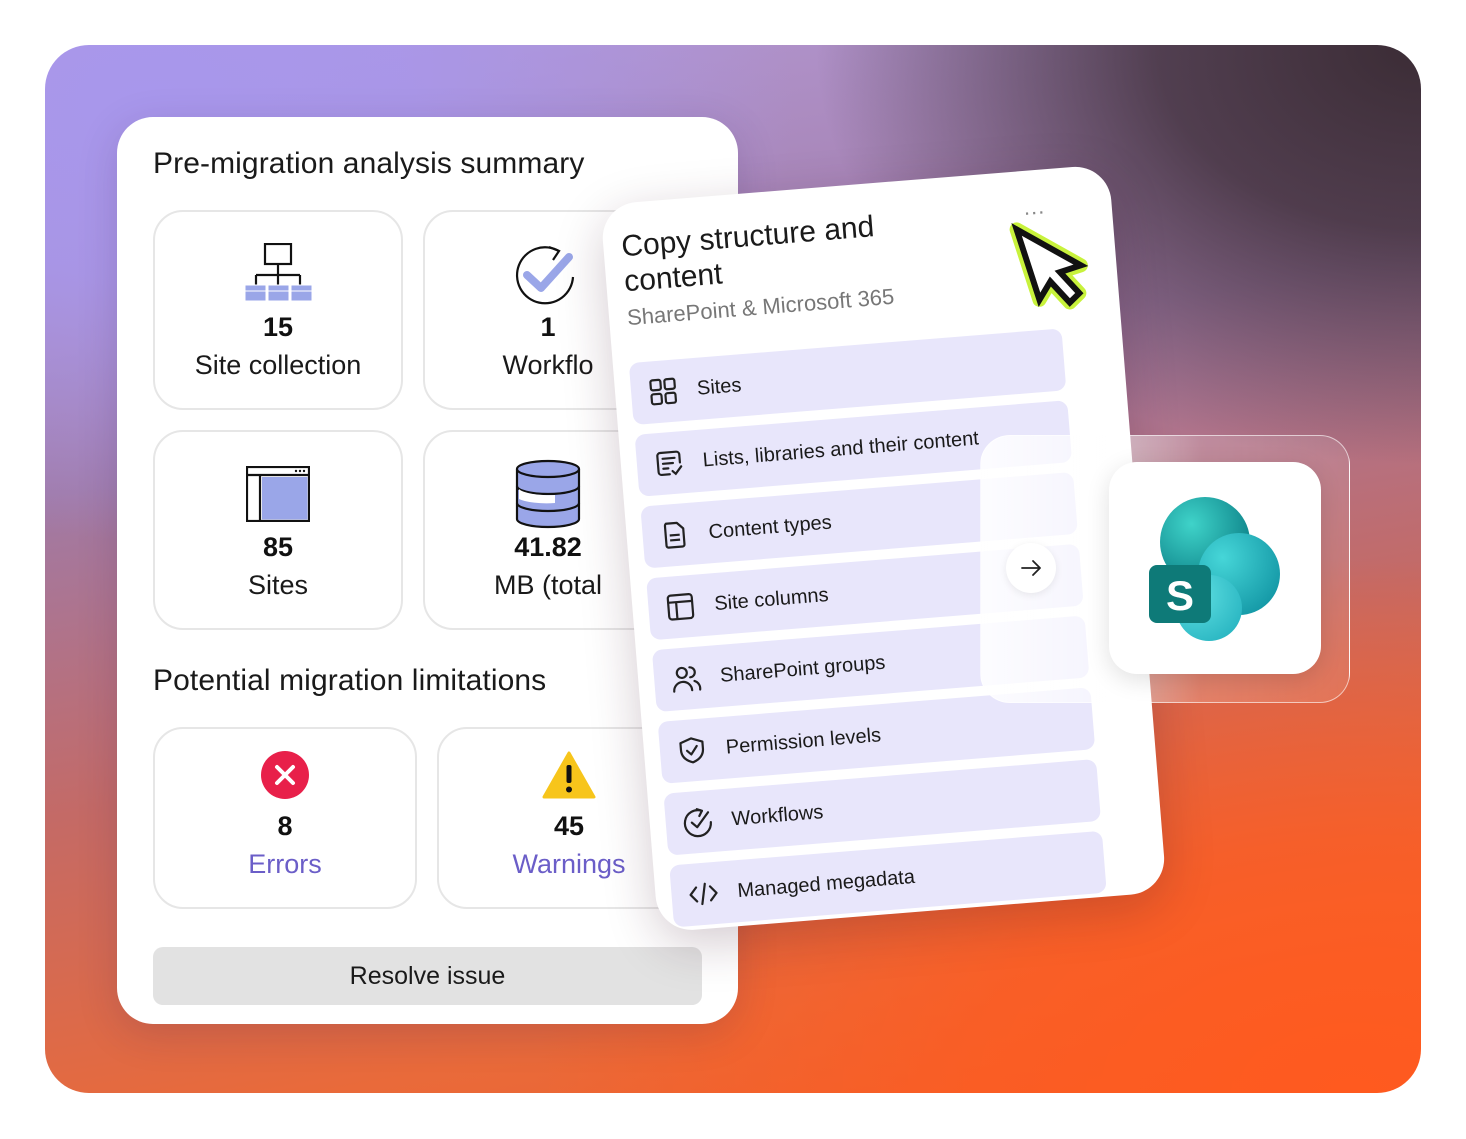 This screenshot has width=1466, height=1139. Describe the element at coordinates (278, 530) in the screenshot. I see `stat-sites: 85 Sites` at that location.